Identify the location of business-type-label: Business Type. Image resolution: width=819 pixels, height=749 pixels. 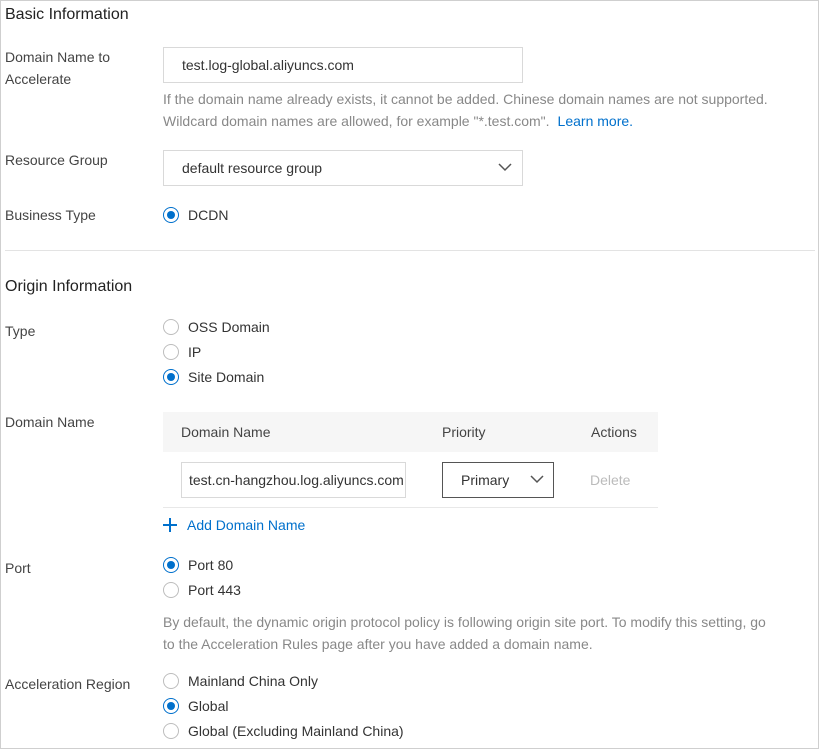
(50, 215).